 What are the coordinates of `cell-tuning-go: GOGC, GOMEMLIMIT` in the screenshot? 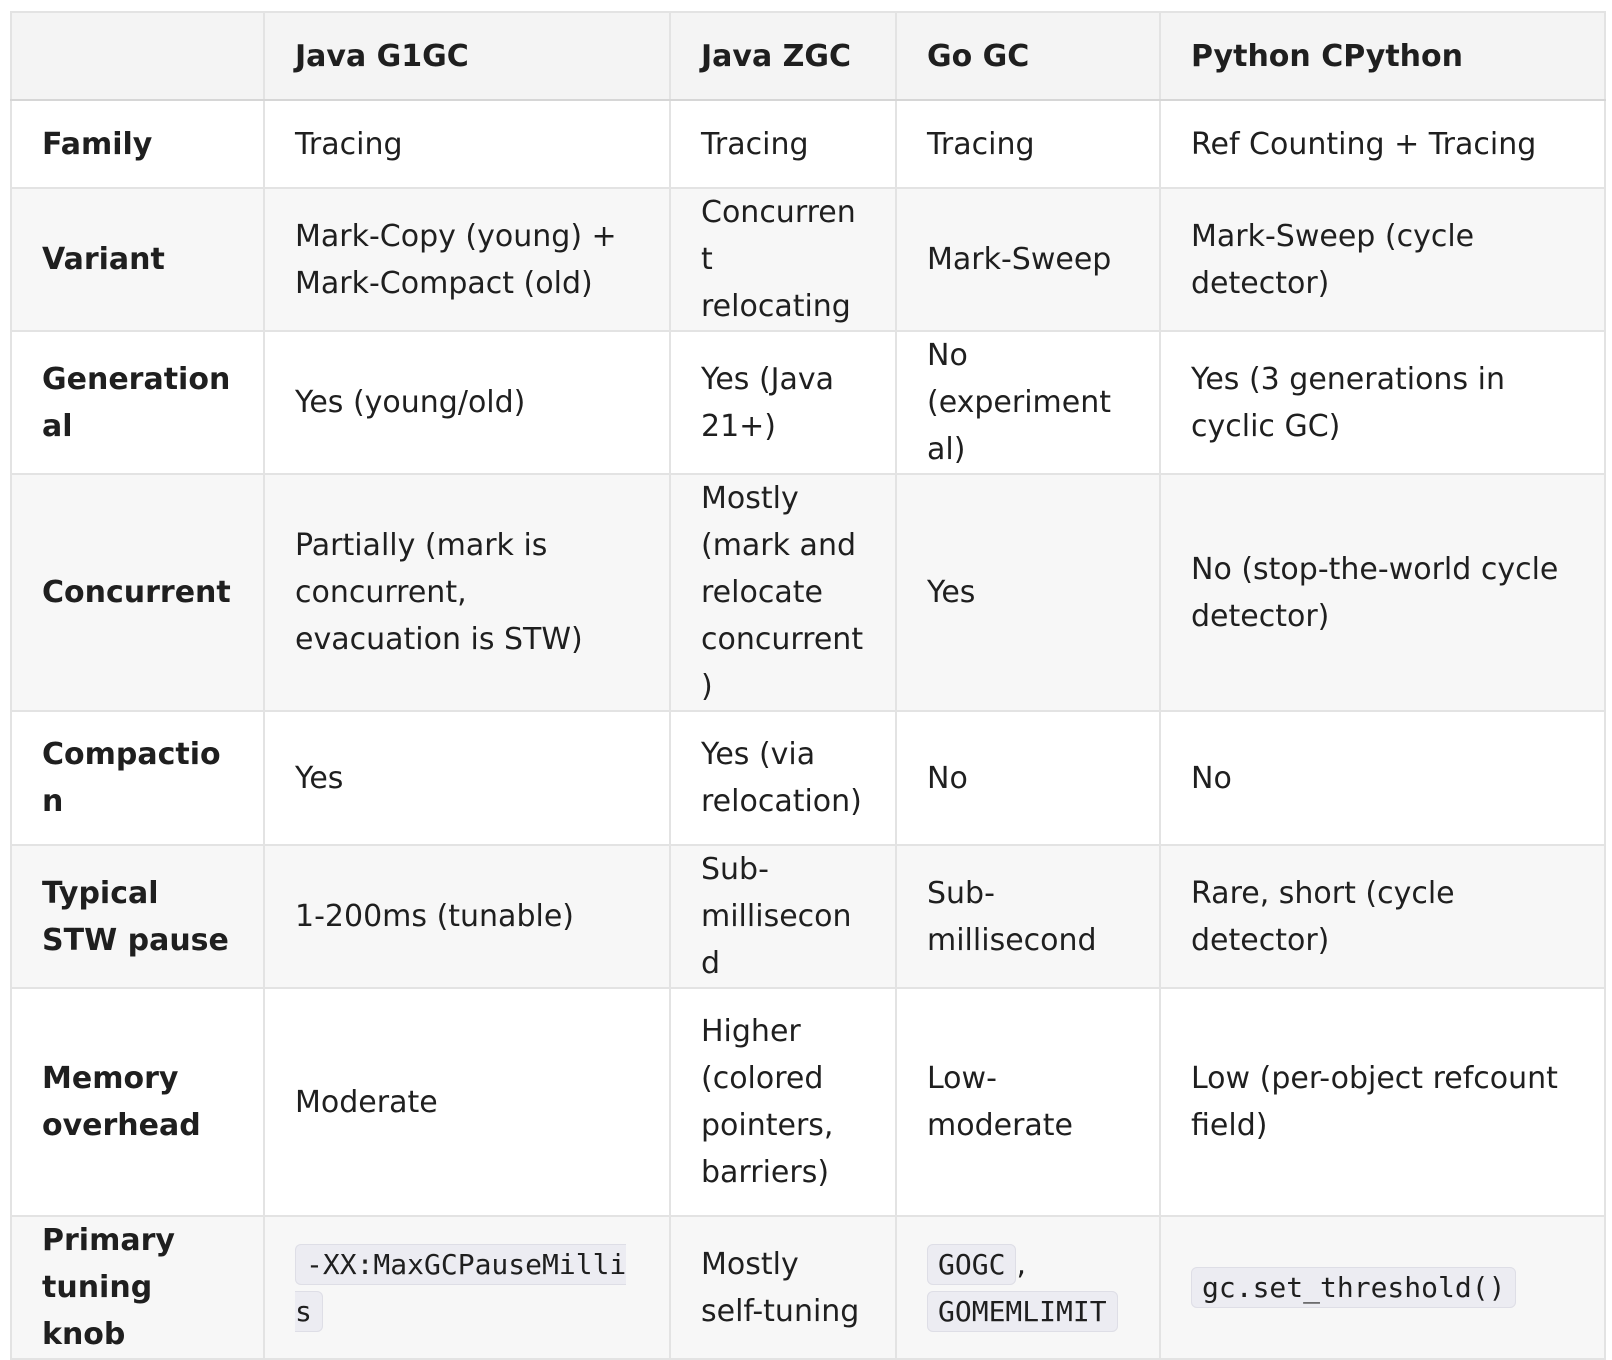 It's located at (1028, 1287).